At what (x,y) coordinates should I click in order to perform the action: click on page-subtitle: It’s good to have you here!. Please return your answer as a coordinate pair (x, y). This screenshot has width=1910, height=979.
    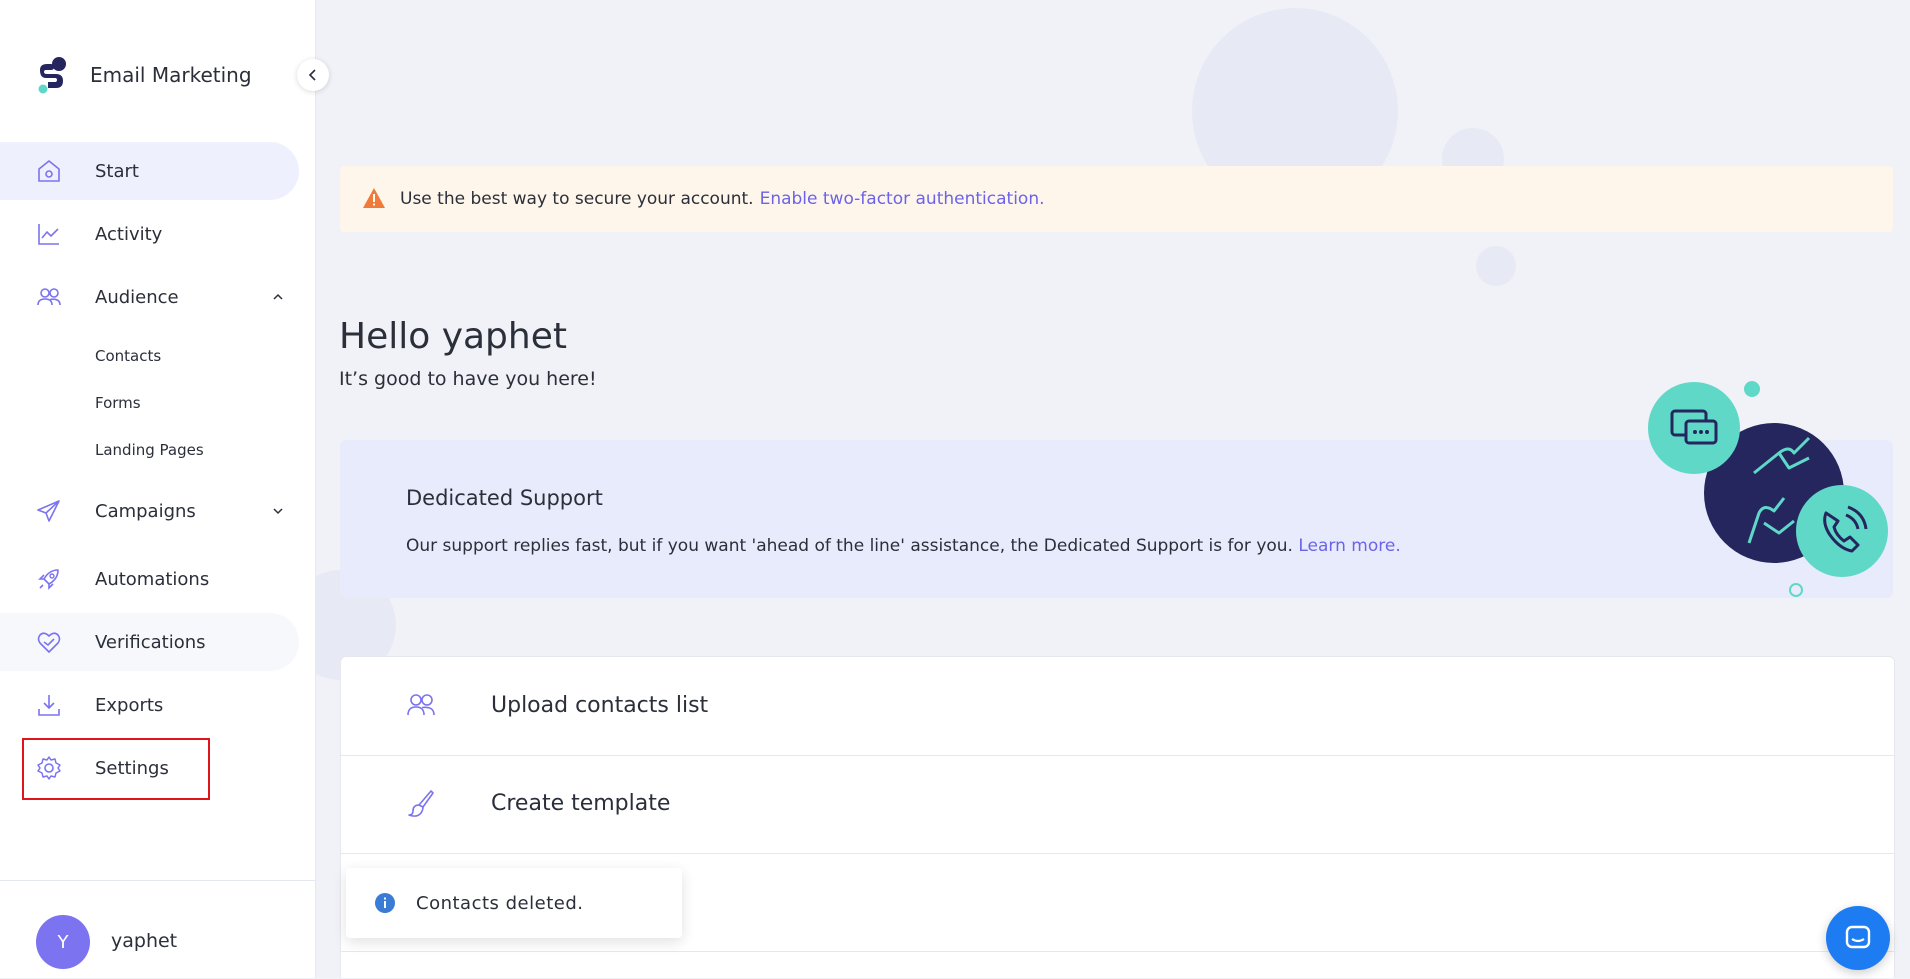
    Looking at the image, I should click on (468, 379).